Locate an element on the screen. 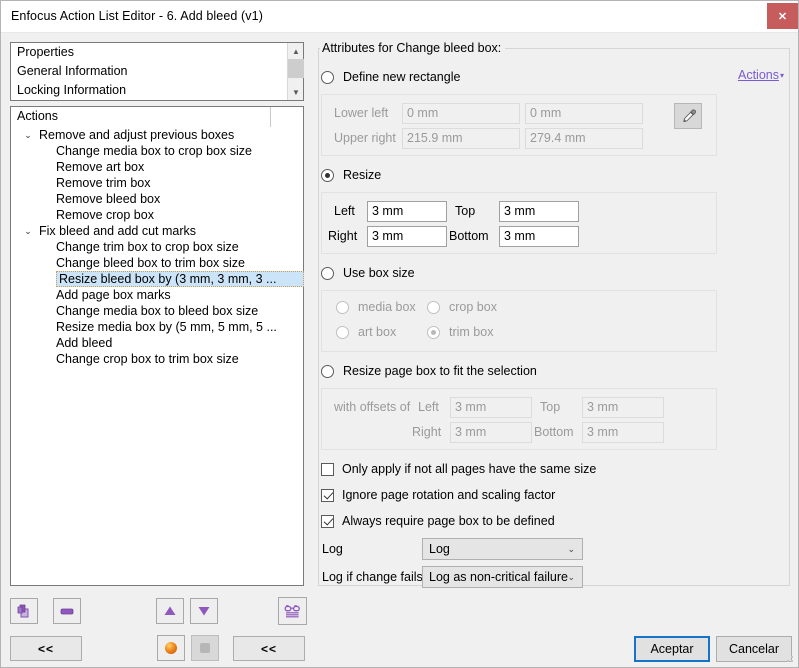  scrollbar-thumb is located at coordinates (296, 68).